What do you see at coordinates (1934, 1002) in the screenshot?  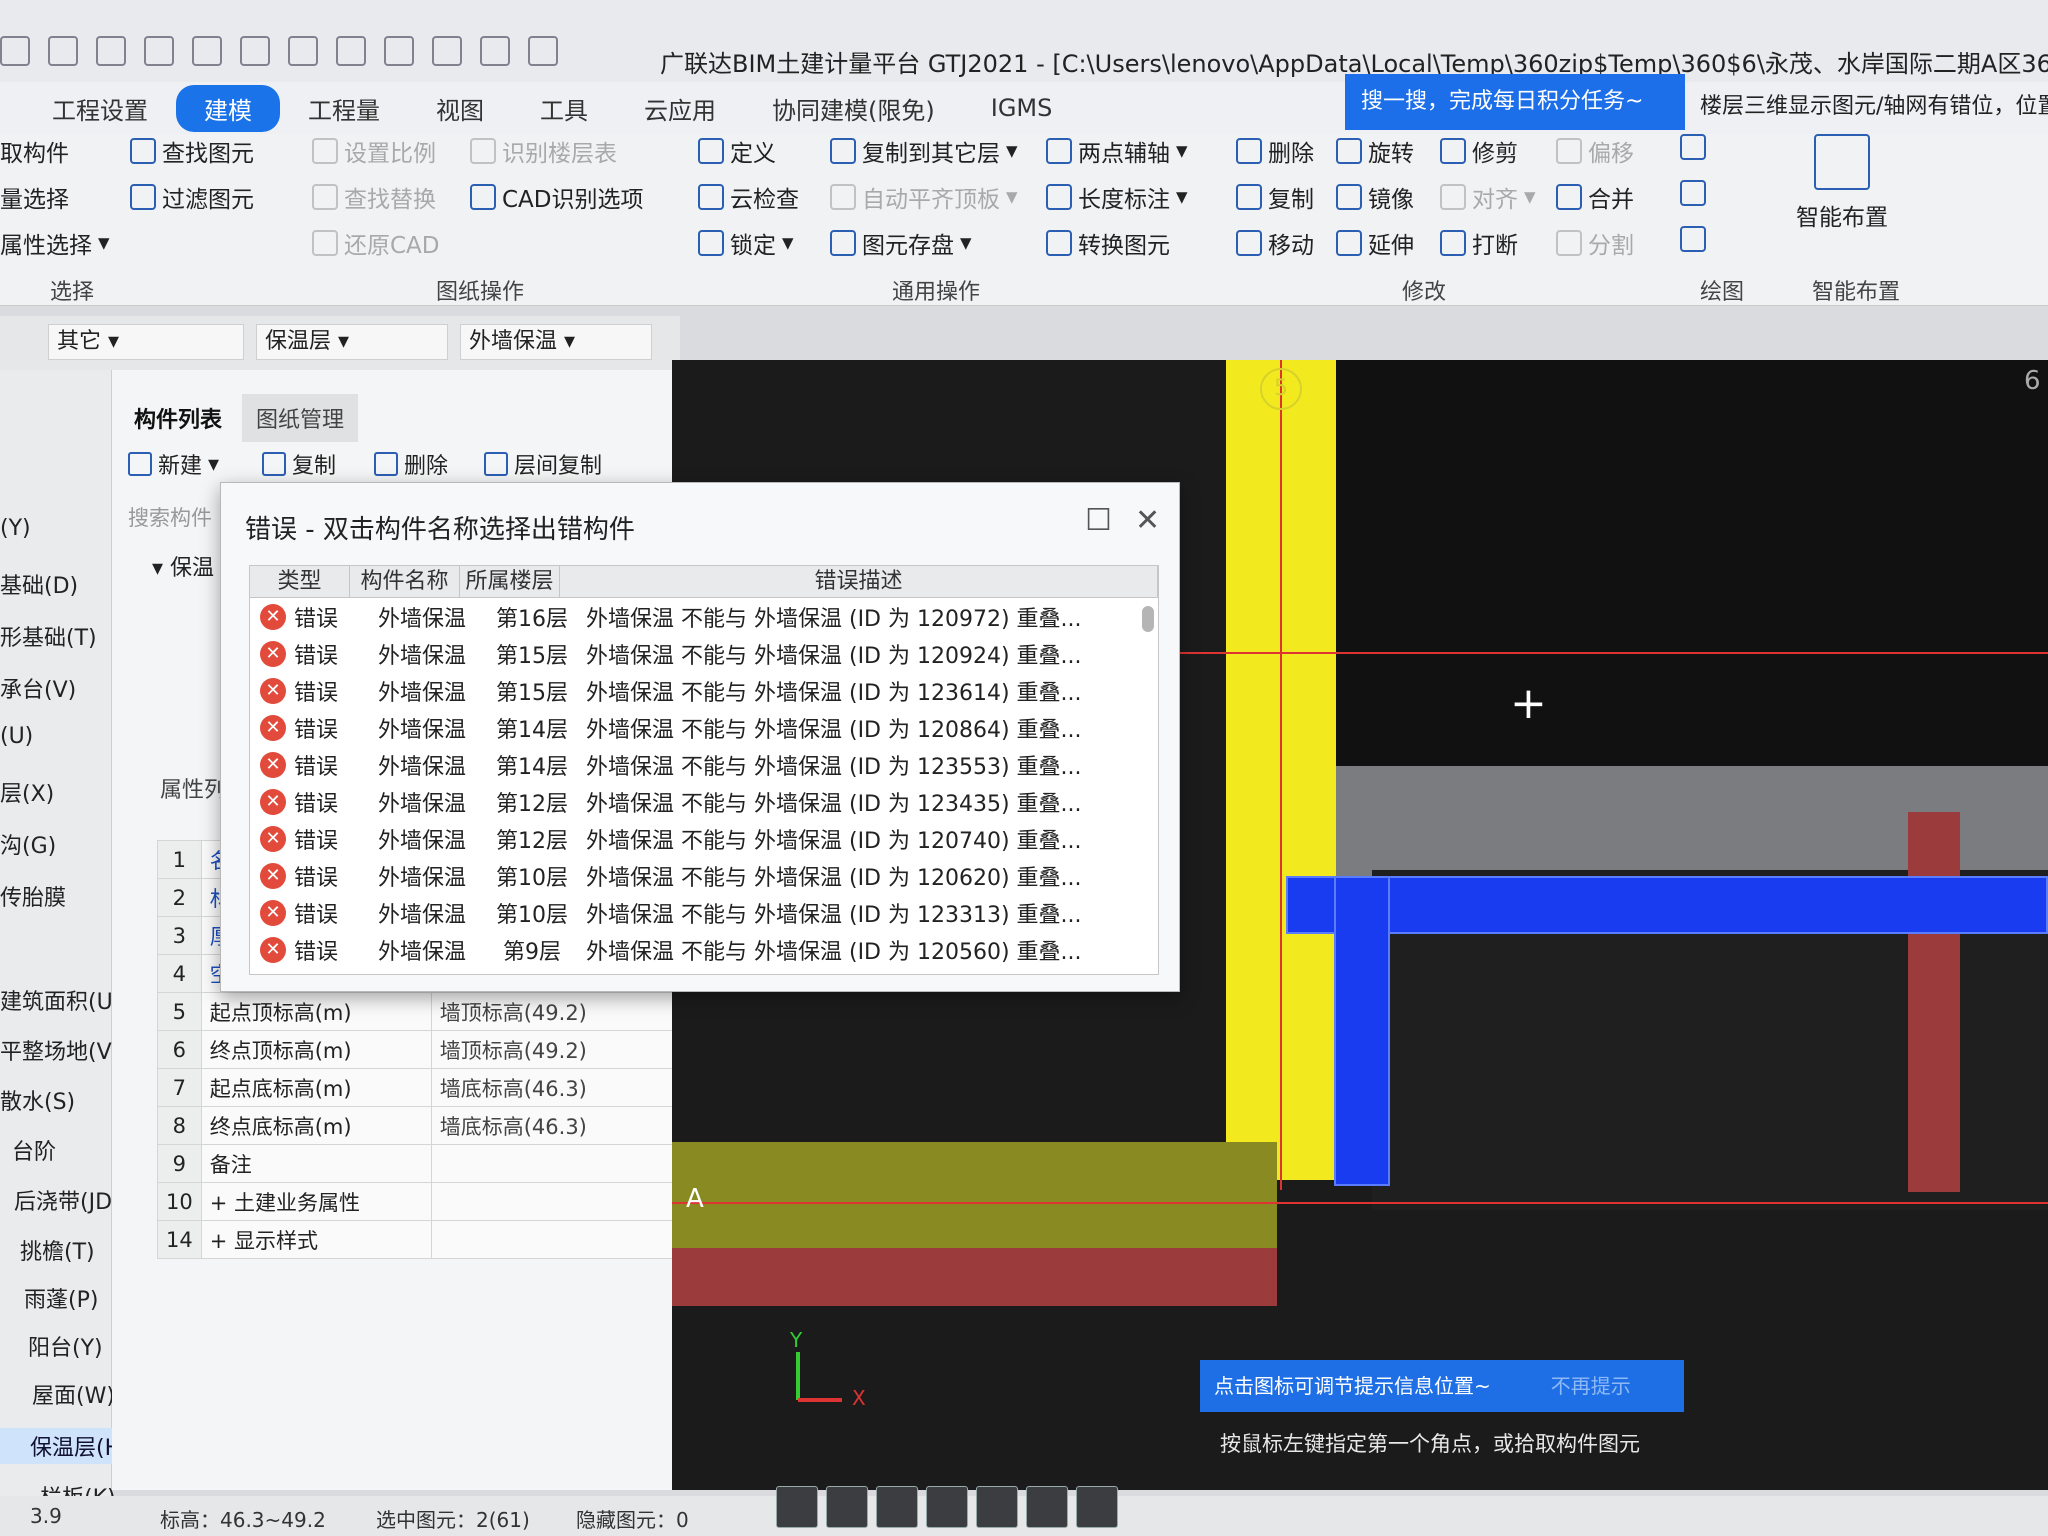 I see `red-column` at bounding box center [1934, 1002].